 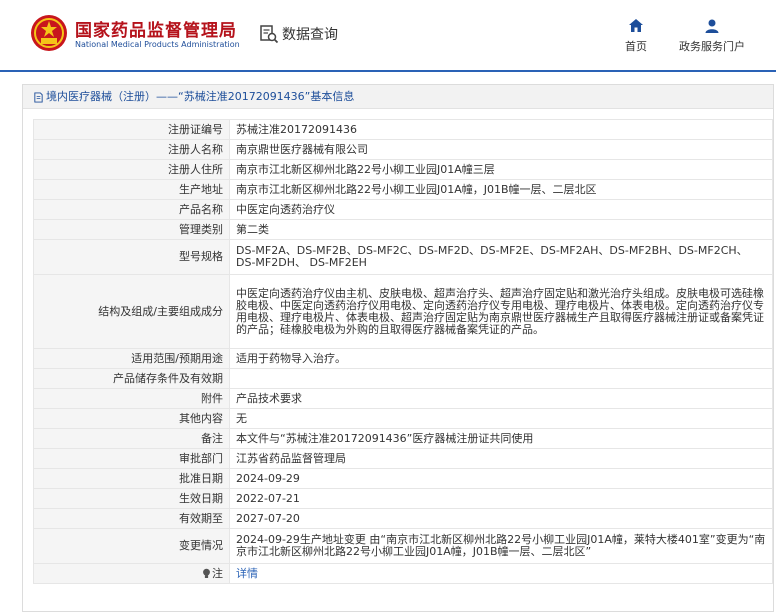 I want to click on lightbulb-icon, so click(x=206, y=573).